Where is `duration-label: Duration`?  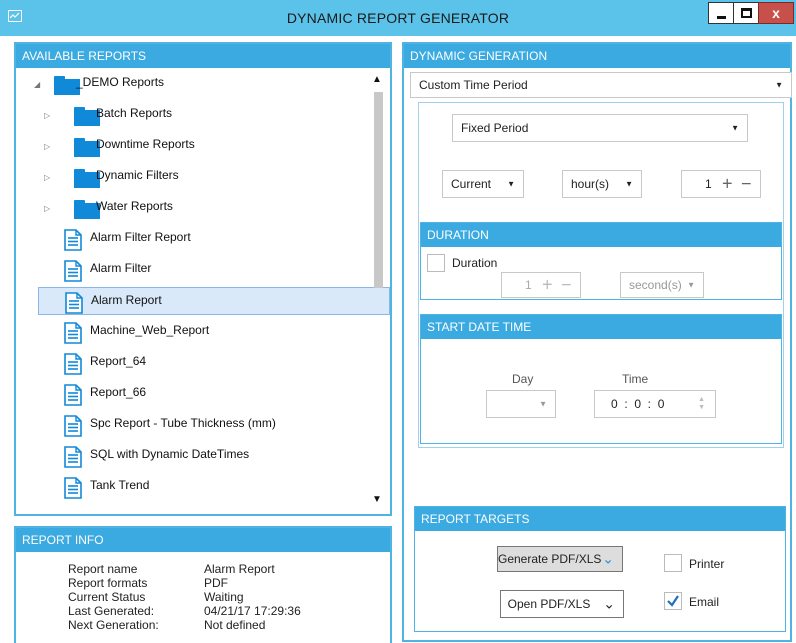 duration-label: Duration is located at coordinates (475, 263).